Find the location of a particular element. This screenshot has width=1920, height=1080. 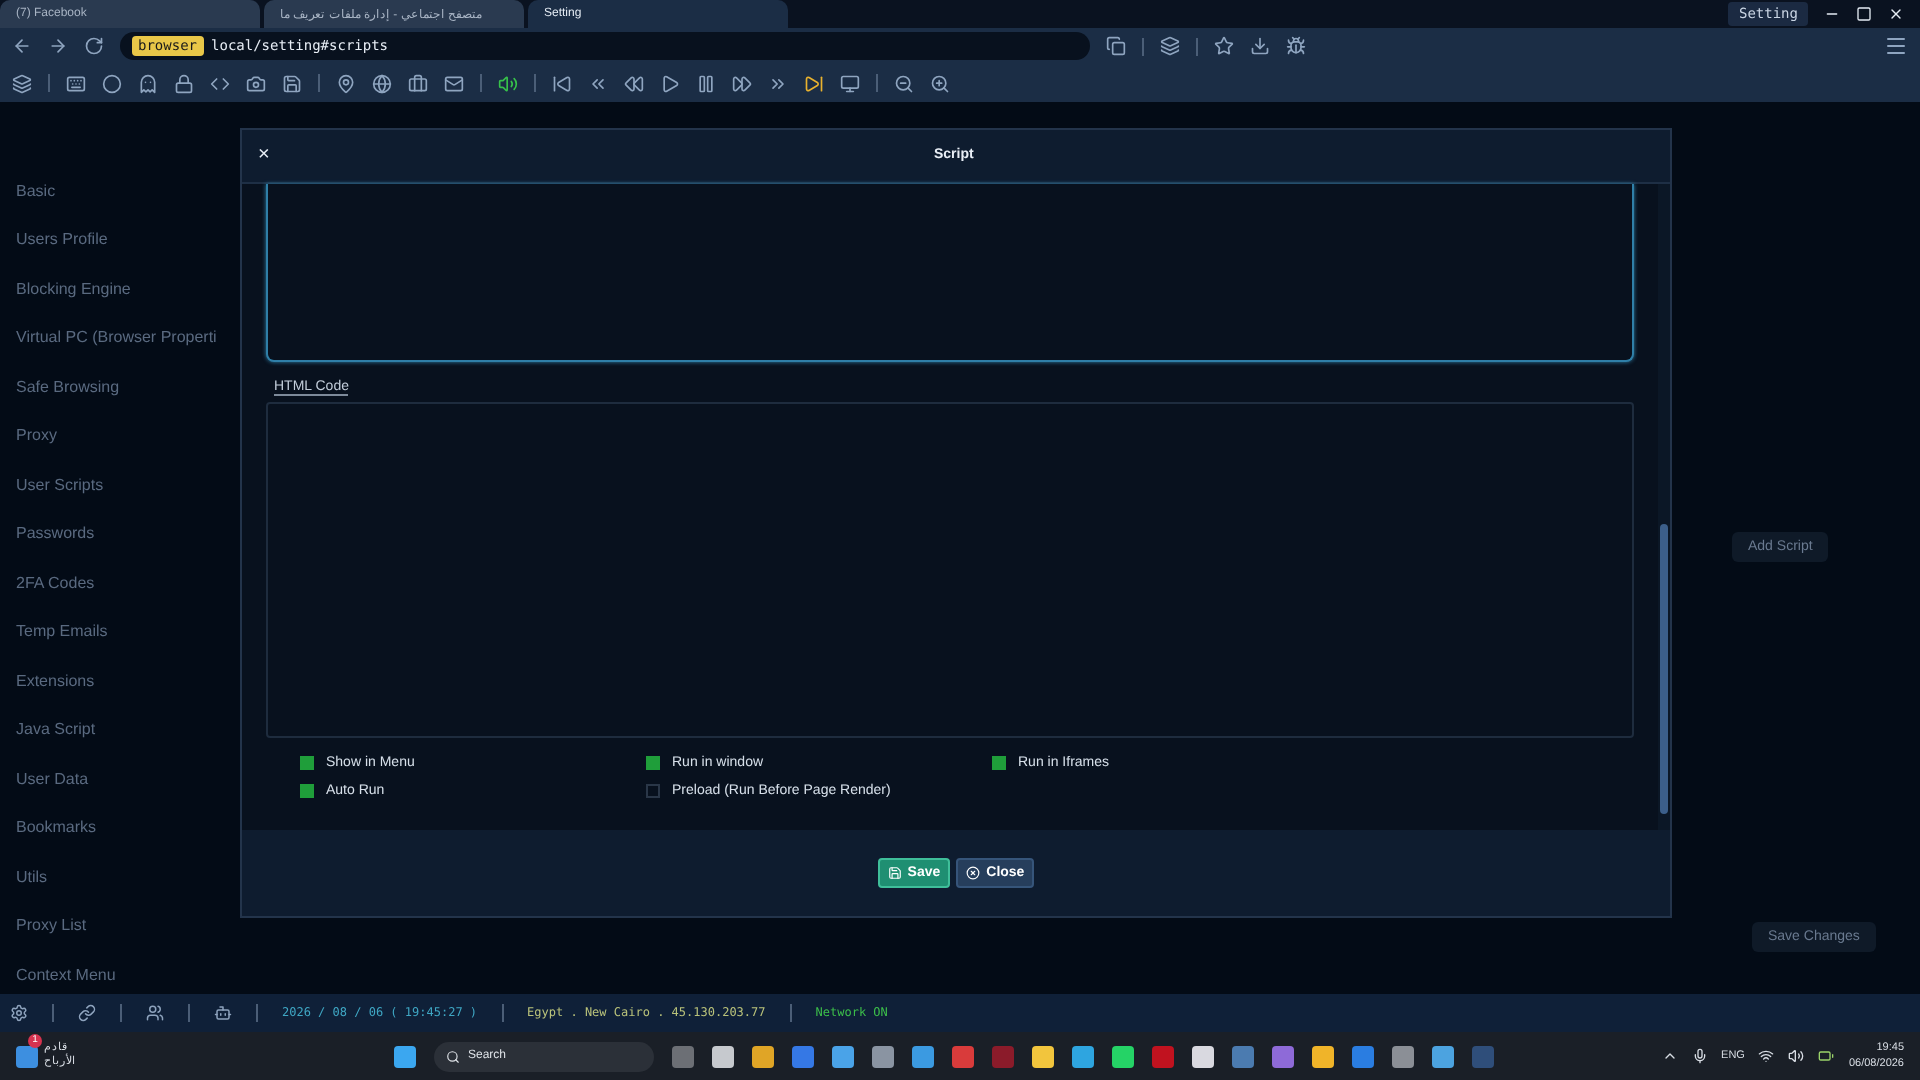

maximize-icon is located at coordinates (1864, 14).